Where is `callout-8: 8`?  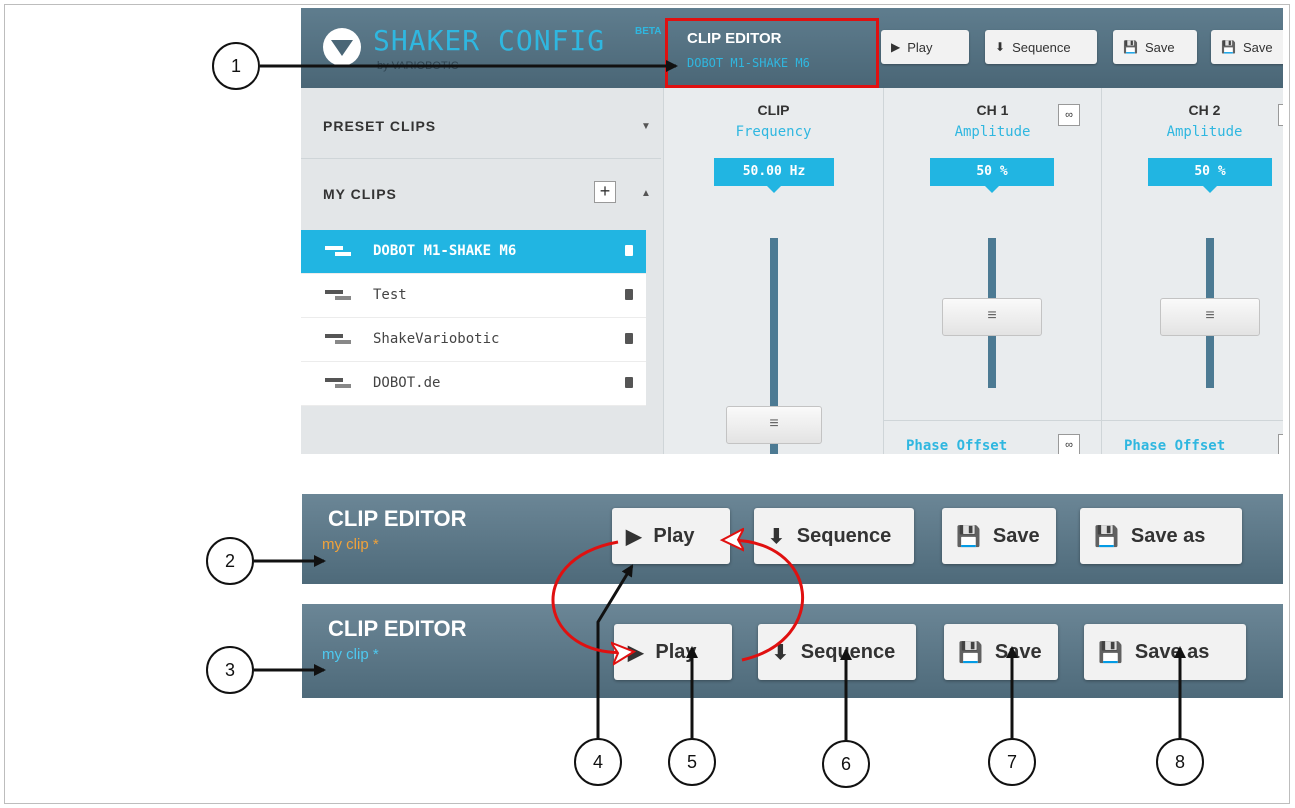 callout-8: 8 is located at coordinates (1180, 762).